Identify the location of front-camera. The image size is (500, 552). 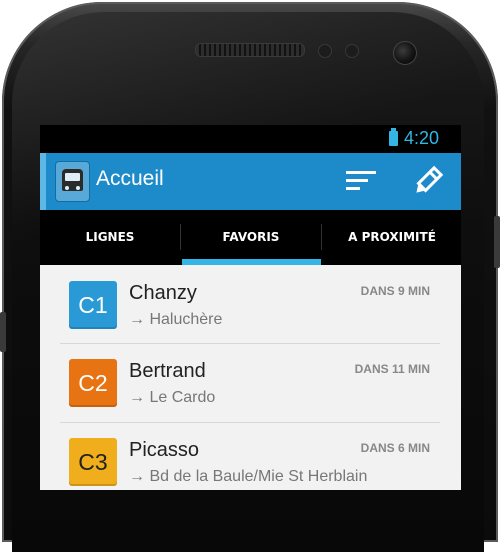
(405, 53).